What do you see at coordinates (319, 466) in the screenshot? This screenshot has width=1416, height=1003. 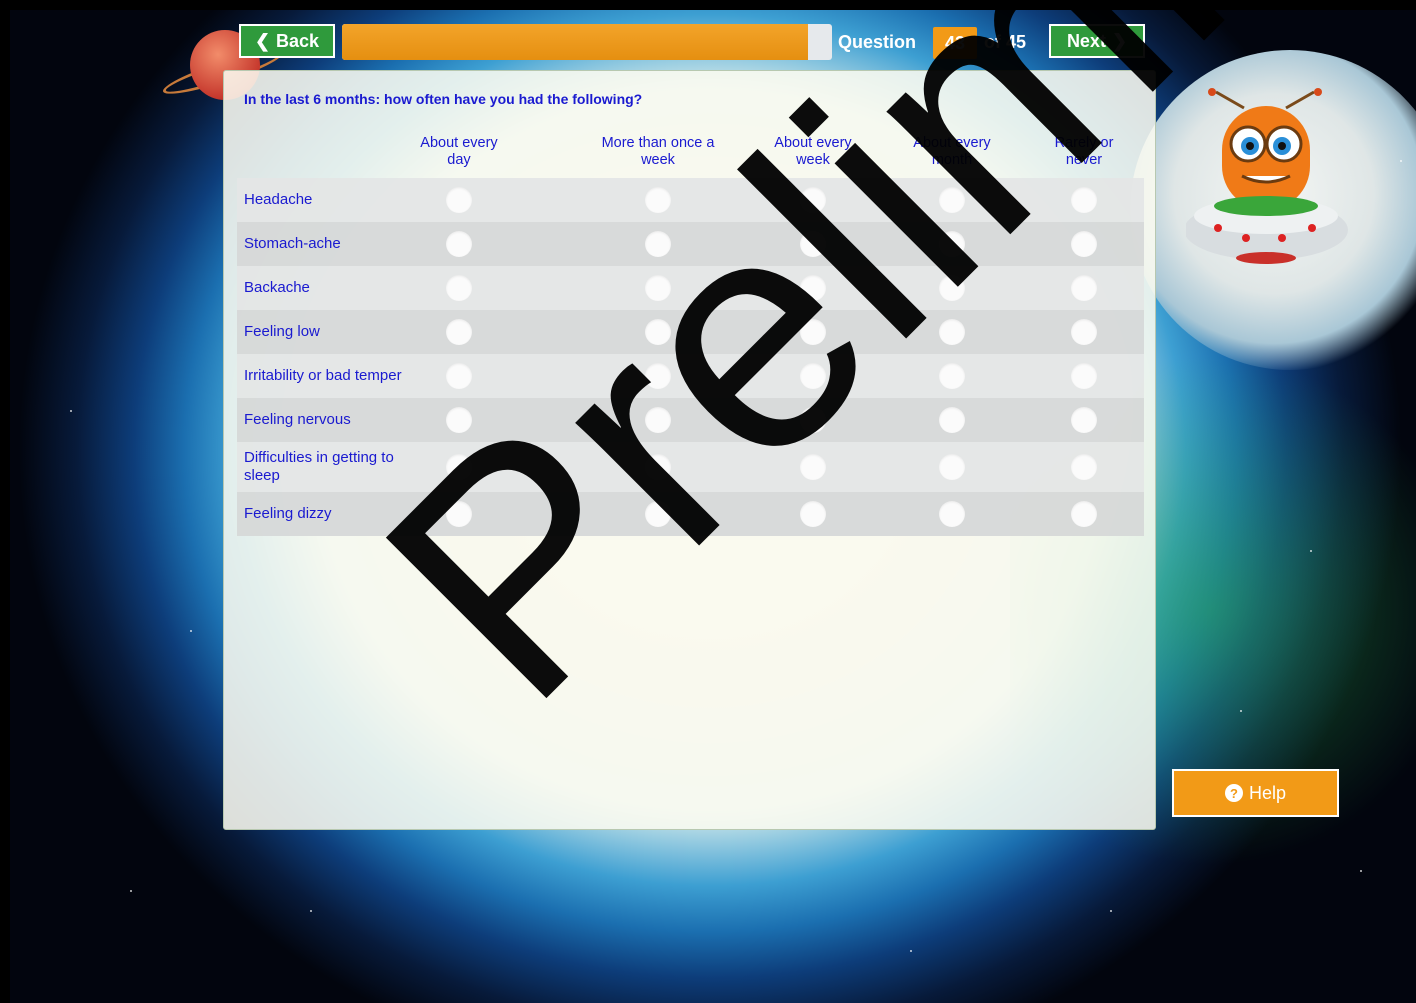 I see `row-label: Difficulties in getting to sleep` at bounding box center [319, 466].